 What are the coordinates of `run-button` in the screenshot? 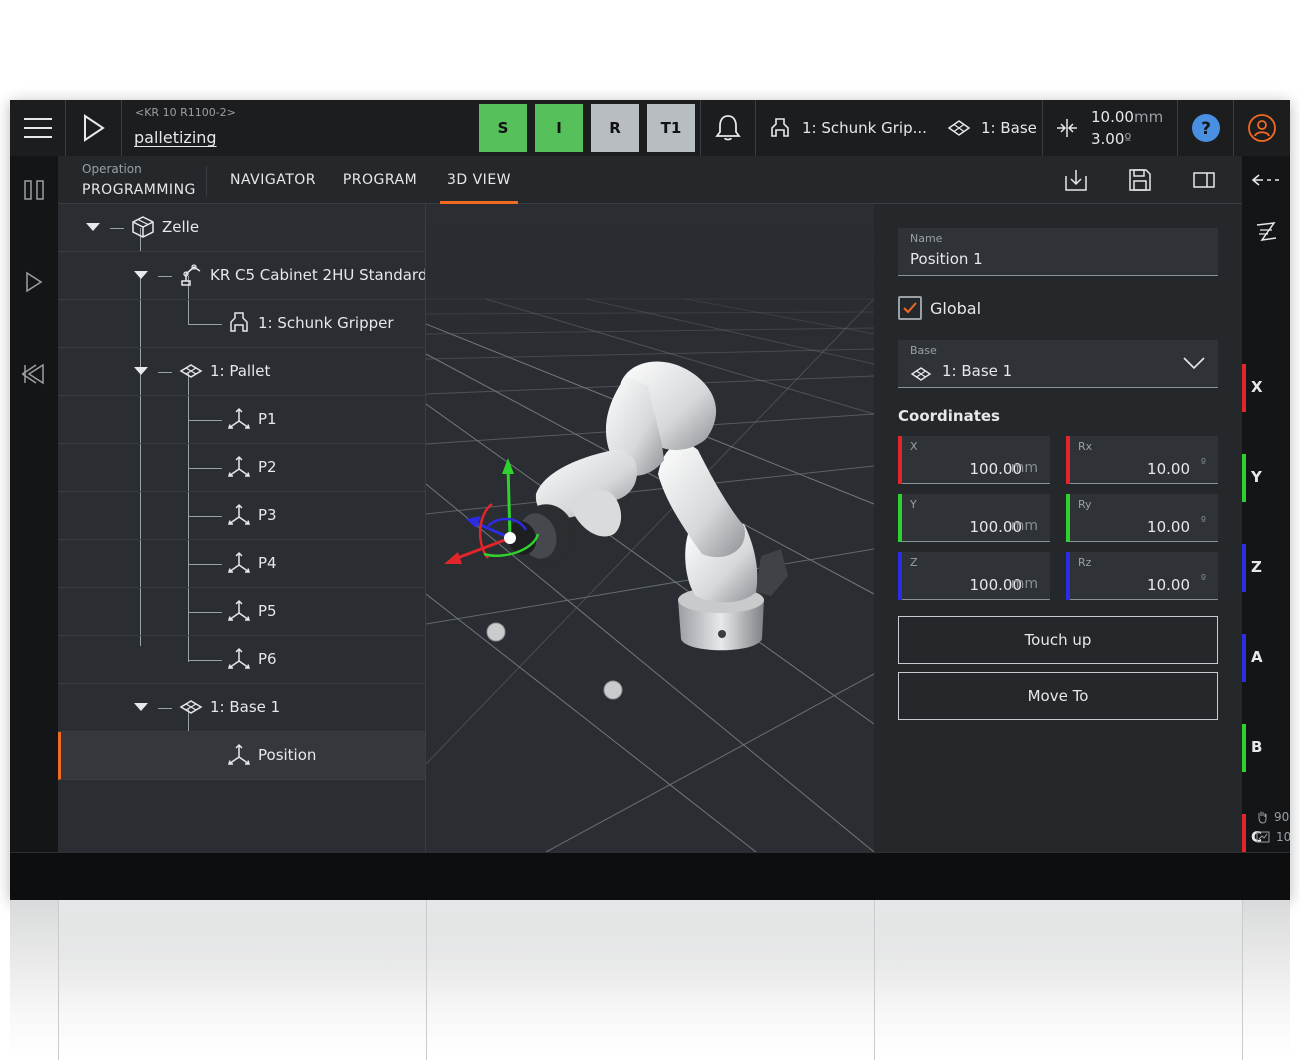 It's located at (94, 128).